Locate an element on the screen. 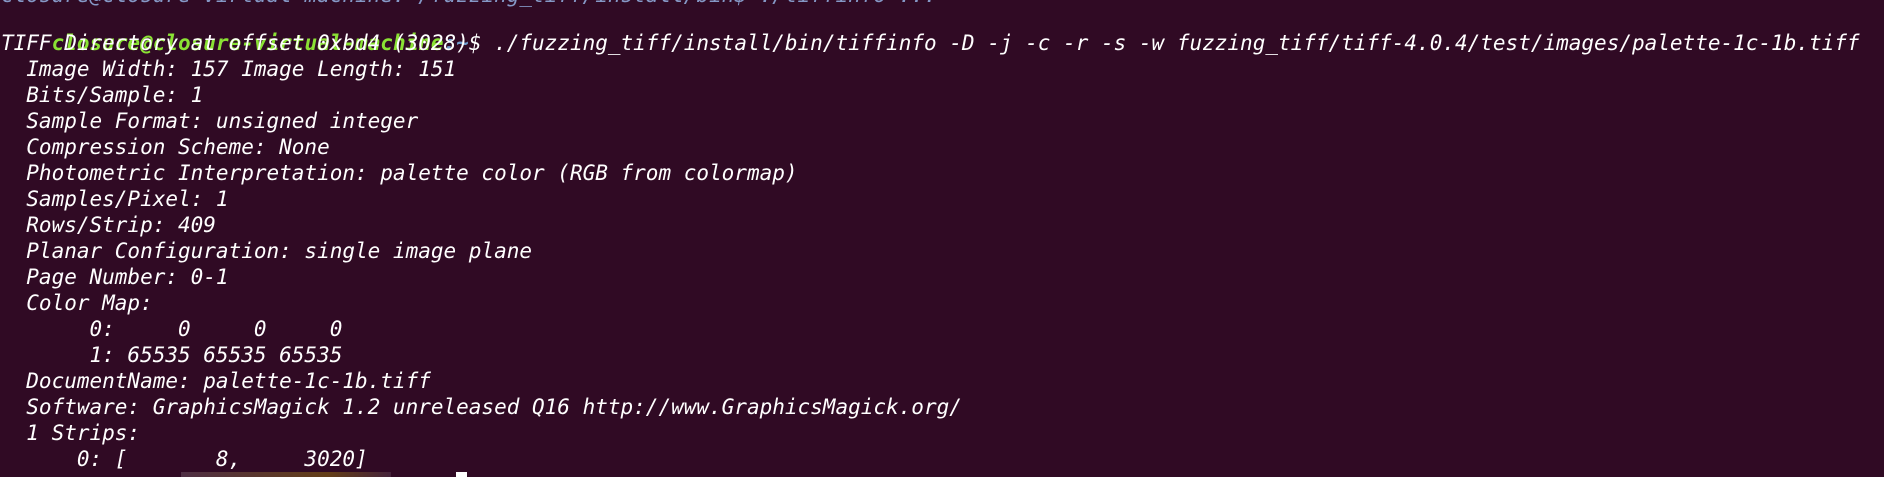 The height and width of the screenshot is (477, 1884). output-line: 1: 65535 65535 65535 is located at coordinates (172, 355).